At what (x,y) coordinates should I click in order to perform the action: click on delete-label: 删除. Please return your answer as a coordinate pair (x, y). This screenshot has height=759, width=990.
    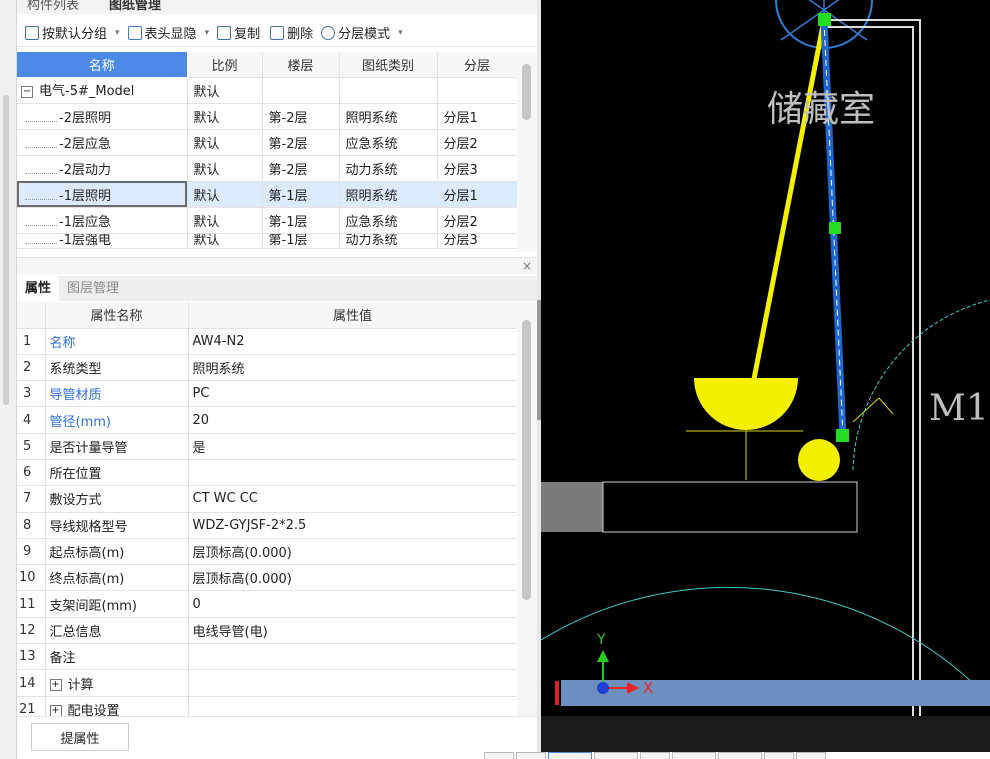
    Looking at the image, I should click on (300, 34).